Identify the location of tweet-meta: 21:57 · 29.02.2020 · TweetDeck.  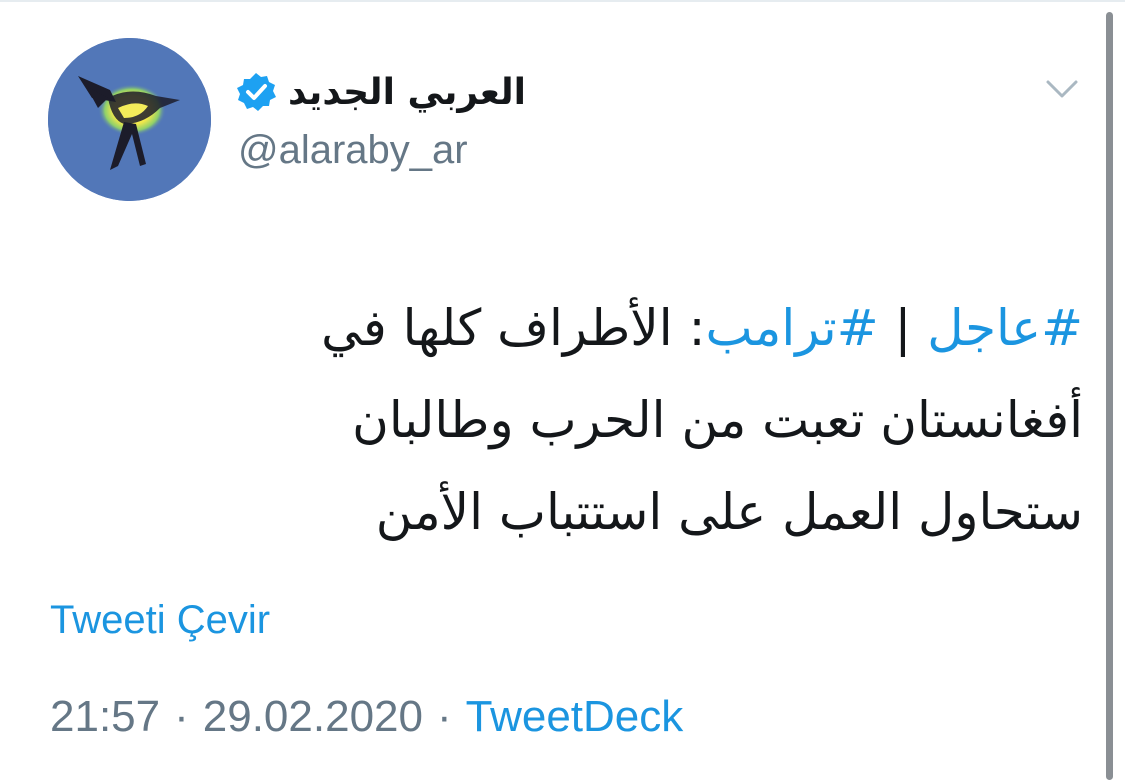
(366, 717).